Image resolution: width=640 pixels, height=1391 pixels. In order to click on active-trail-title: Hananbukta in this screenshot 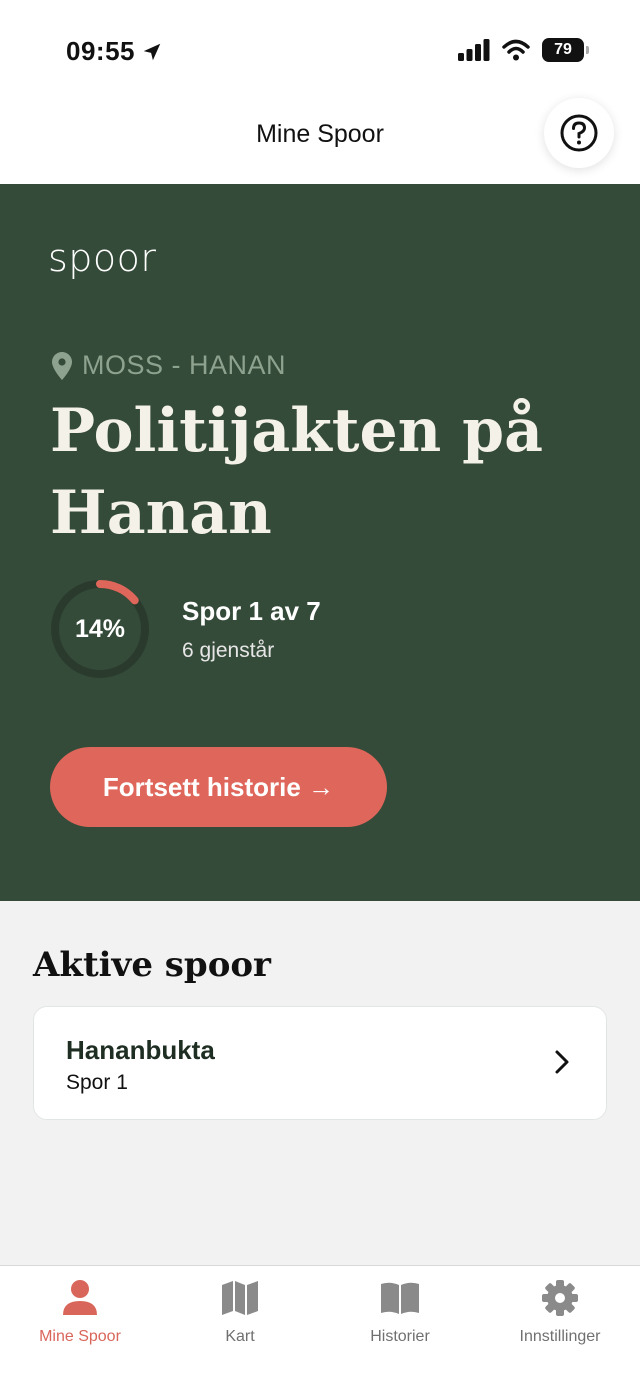, I will do `click(140, 1050)`.